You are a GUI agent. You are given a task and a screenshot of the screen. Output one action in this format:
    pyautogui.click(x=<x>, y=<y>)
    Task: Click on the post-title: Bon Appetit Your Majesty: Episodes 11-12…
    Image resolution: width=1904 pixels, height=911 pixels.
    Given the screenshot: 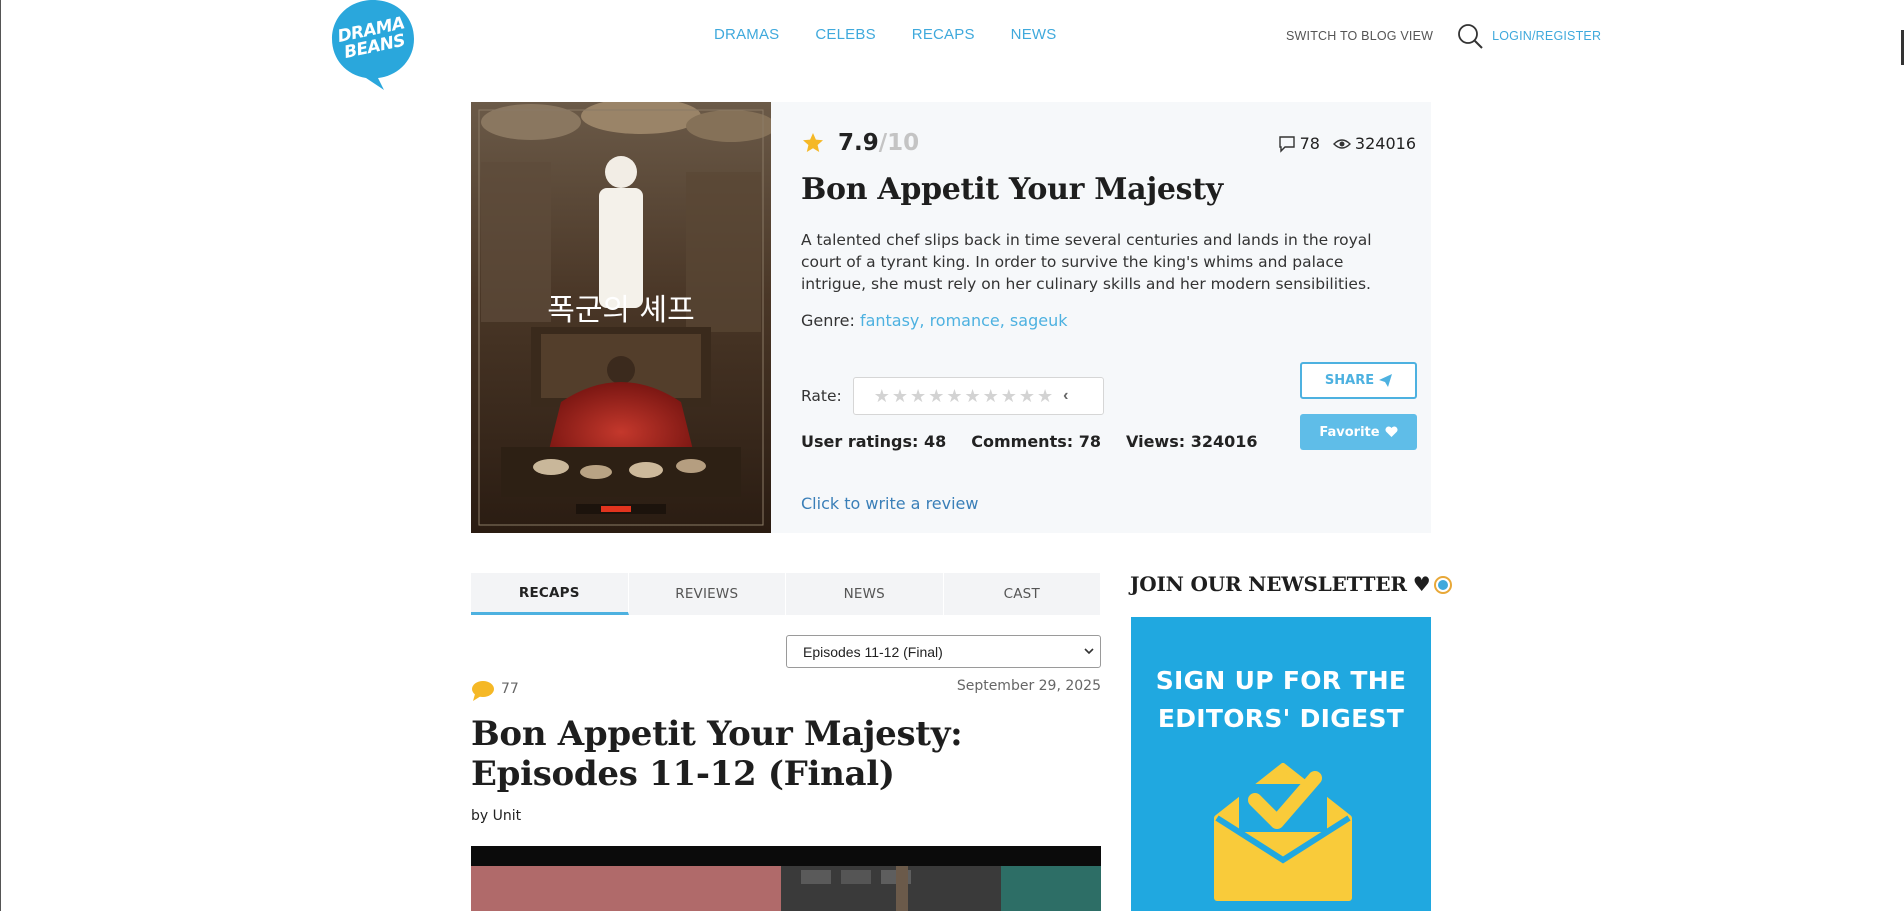 What is the action you would take?
    pyautogui.click(x=781, y=754)
    